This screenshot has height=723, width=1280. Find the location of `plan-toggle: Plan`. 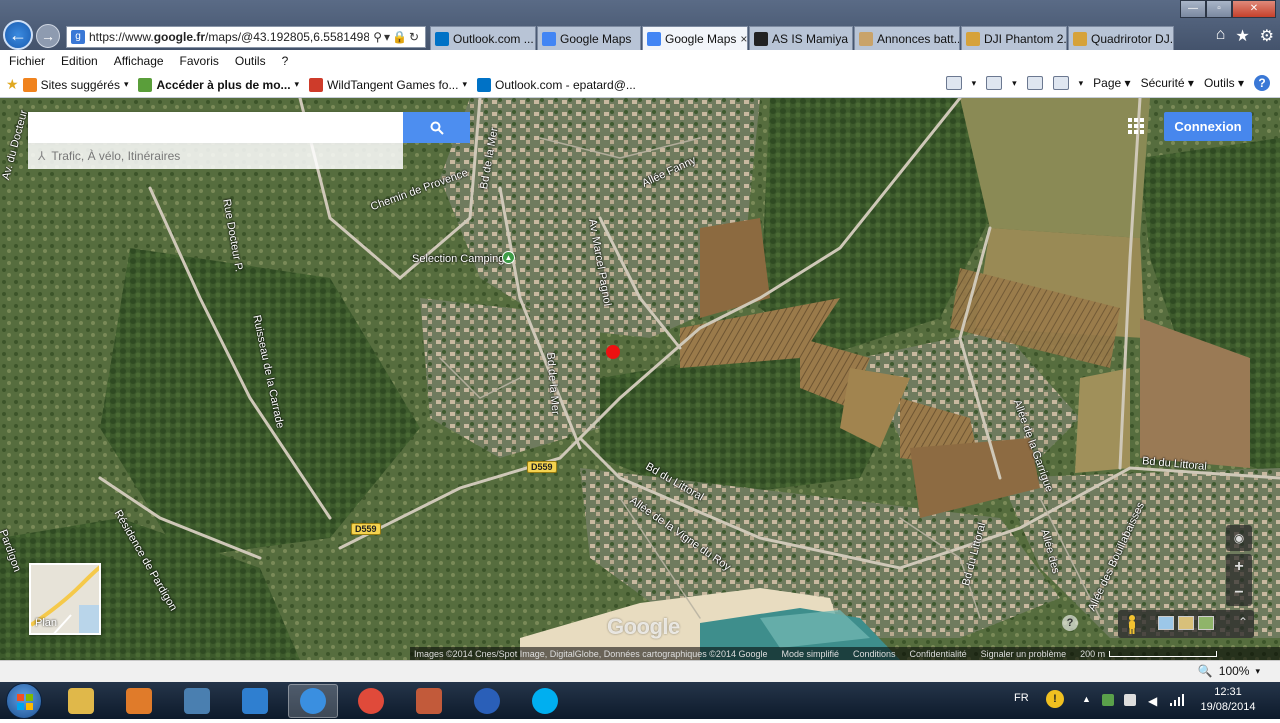

plan-toggle: Plan is located at coordinates (65, 599).